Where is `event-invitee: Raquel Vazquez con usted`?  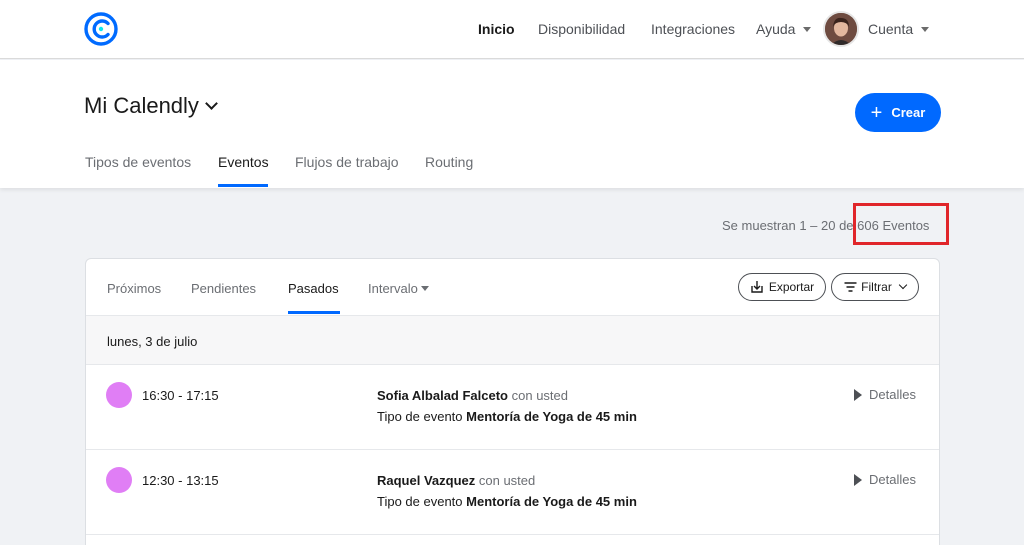
event-invitee: Raquel Vazquez con usted is located at coordinates (456, 480).